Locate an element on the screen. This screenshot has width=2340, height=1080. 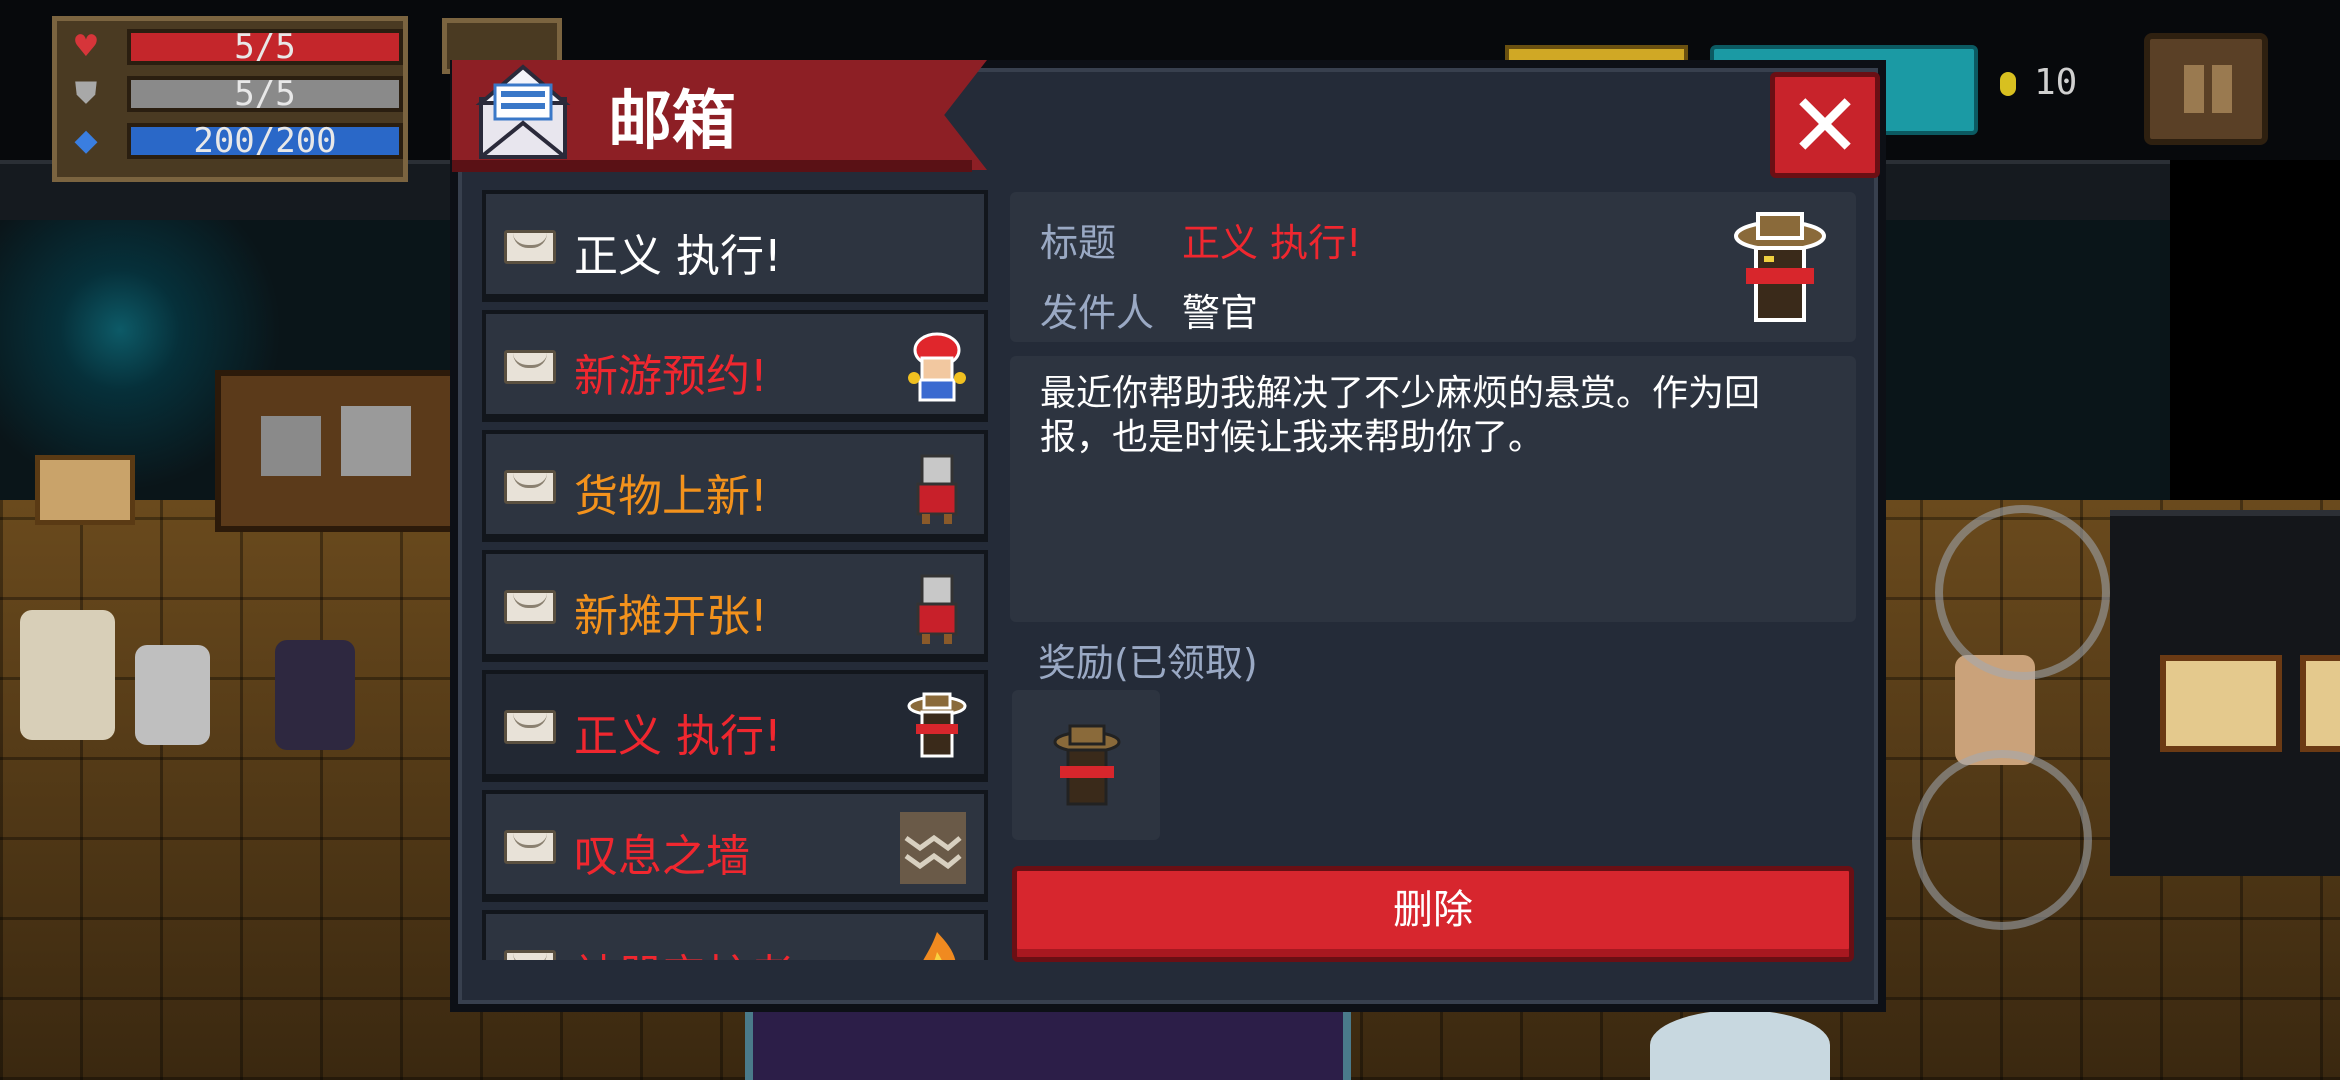
red-hat-kid-icon is located at coordinates (937, 367).